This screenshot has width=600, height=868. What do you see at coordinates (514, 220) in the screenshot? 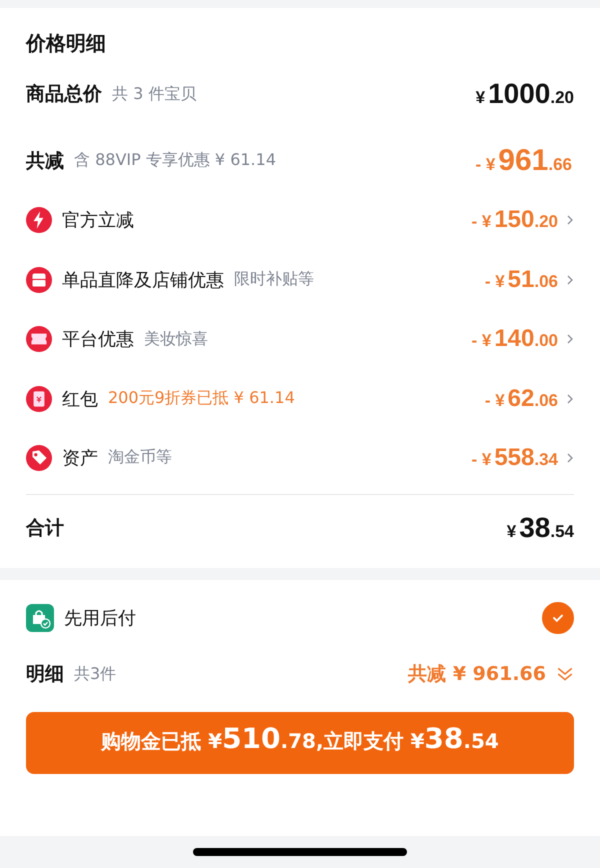
I see `amount: - ¥150.20` at bounding box center [514, 220].